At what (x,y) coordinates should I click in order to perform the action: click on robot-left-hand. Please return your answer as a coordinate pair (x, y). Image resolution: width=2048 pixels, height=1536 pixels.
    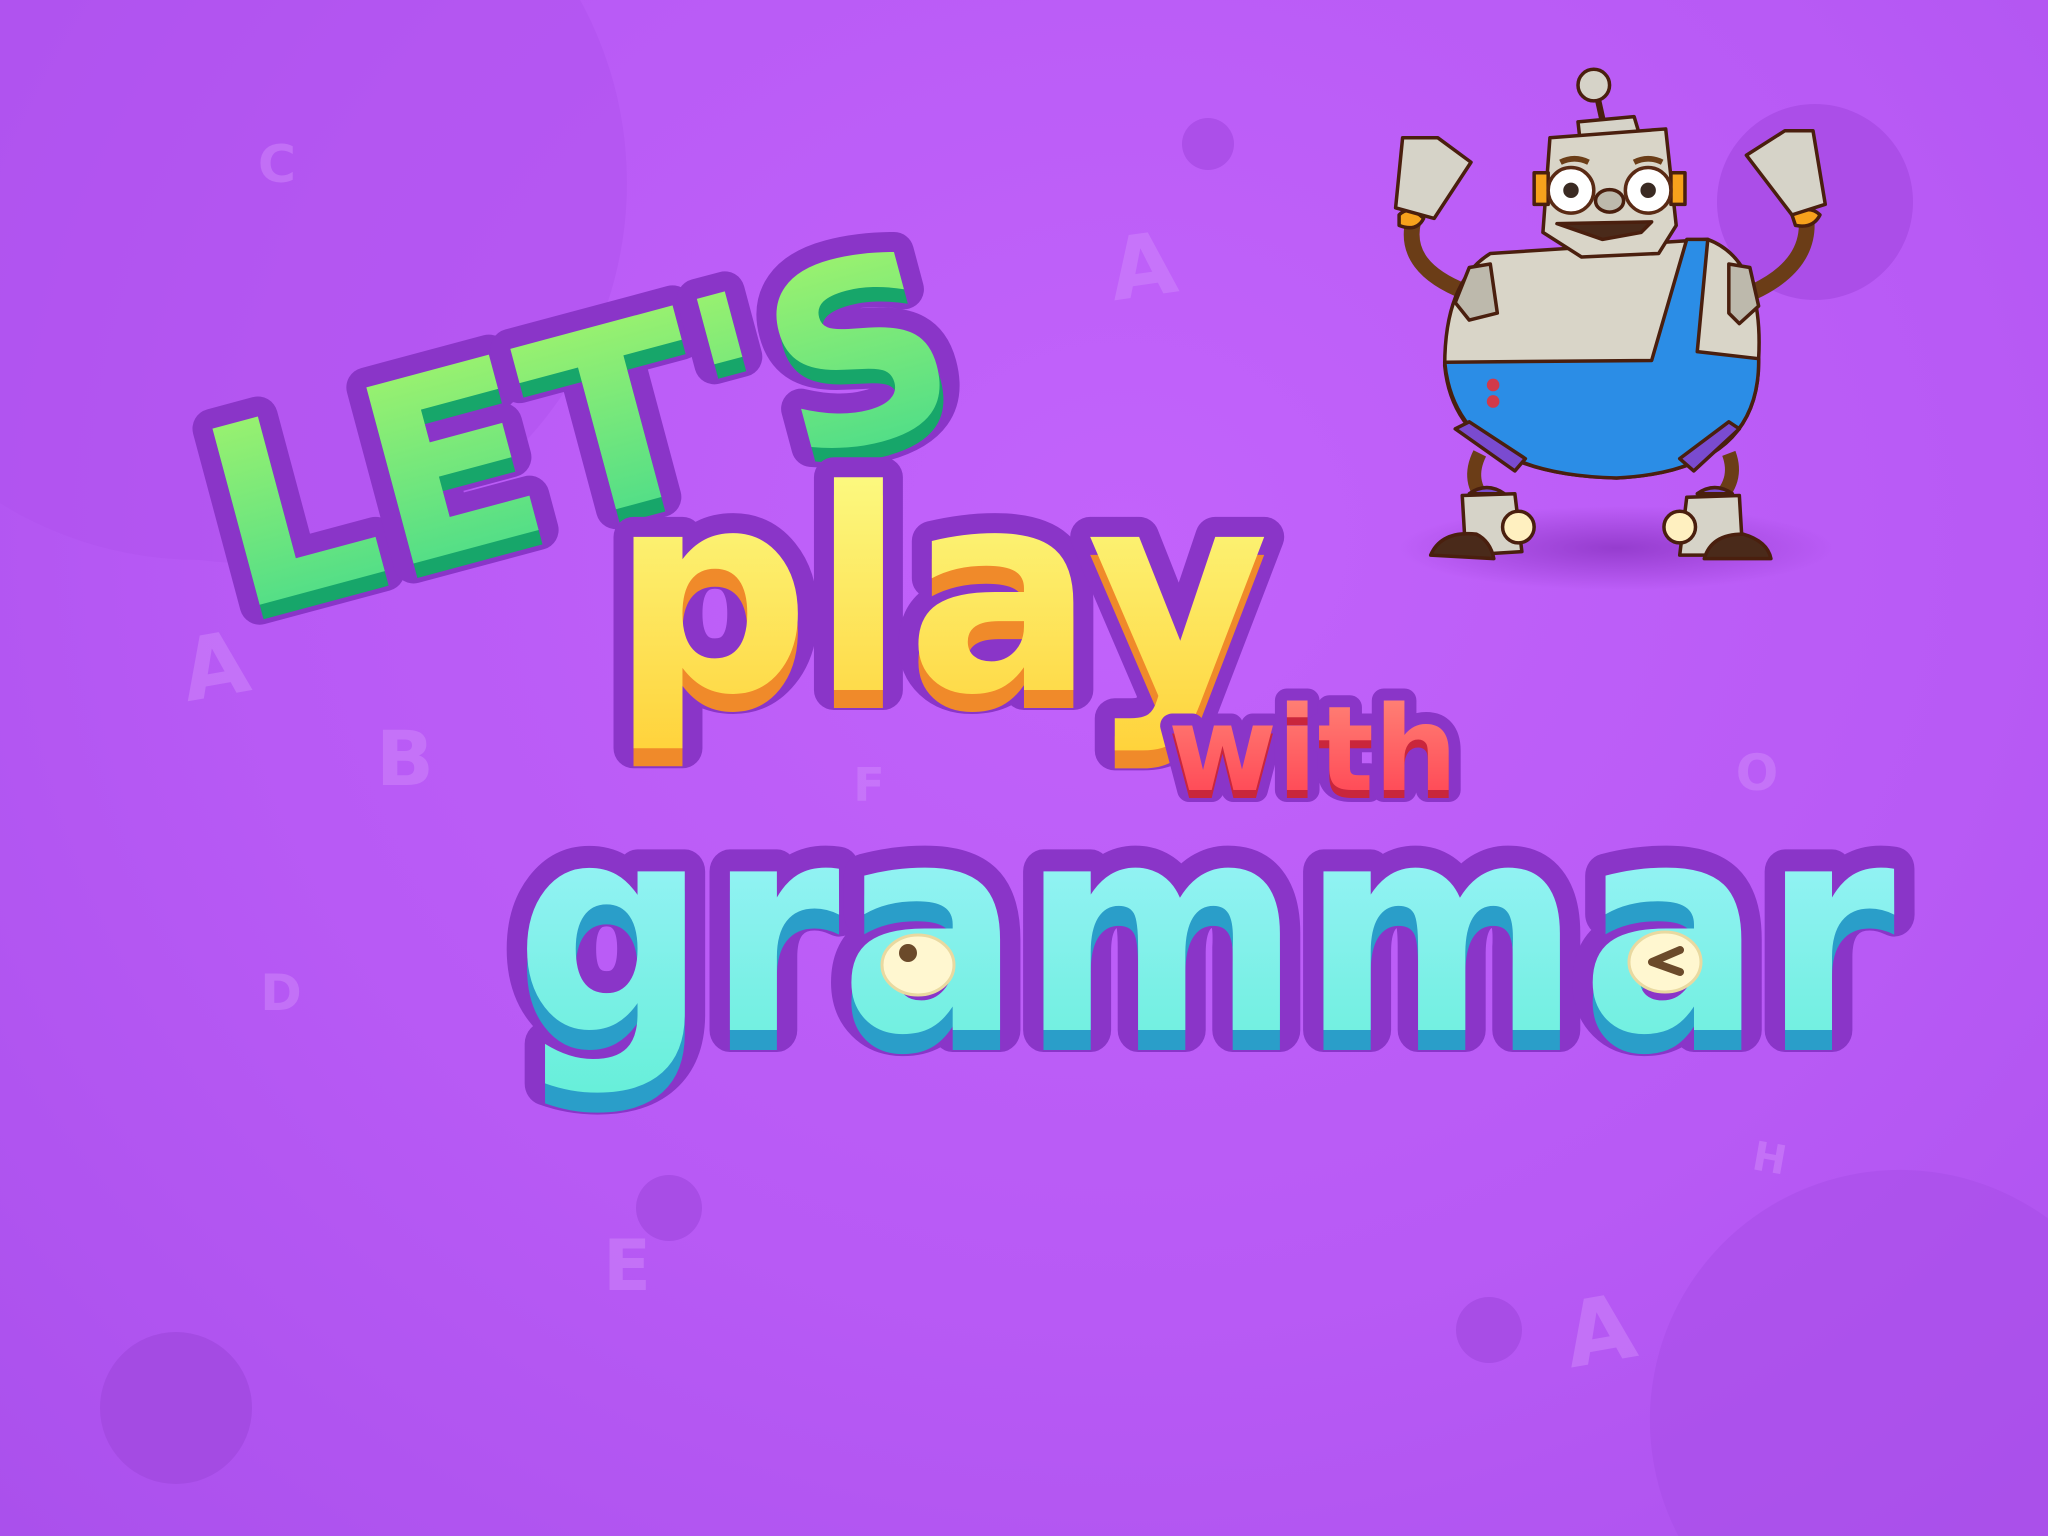
    Looking at the image, I should click on (1433, 178).